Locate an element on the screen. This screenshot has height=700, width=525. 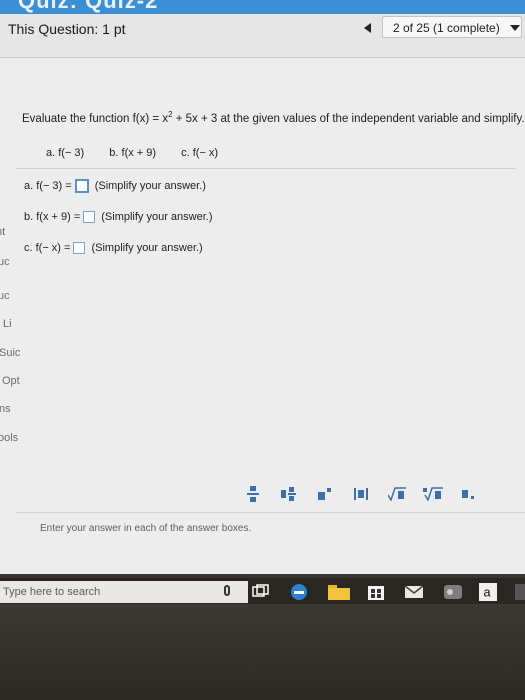
desk-background is located at coordinates (262, 652).